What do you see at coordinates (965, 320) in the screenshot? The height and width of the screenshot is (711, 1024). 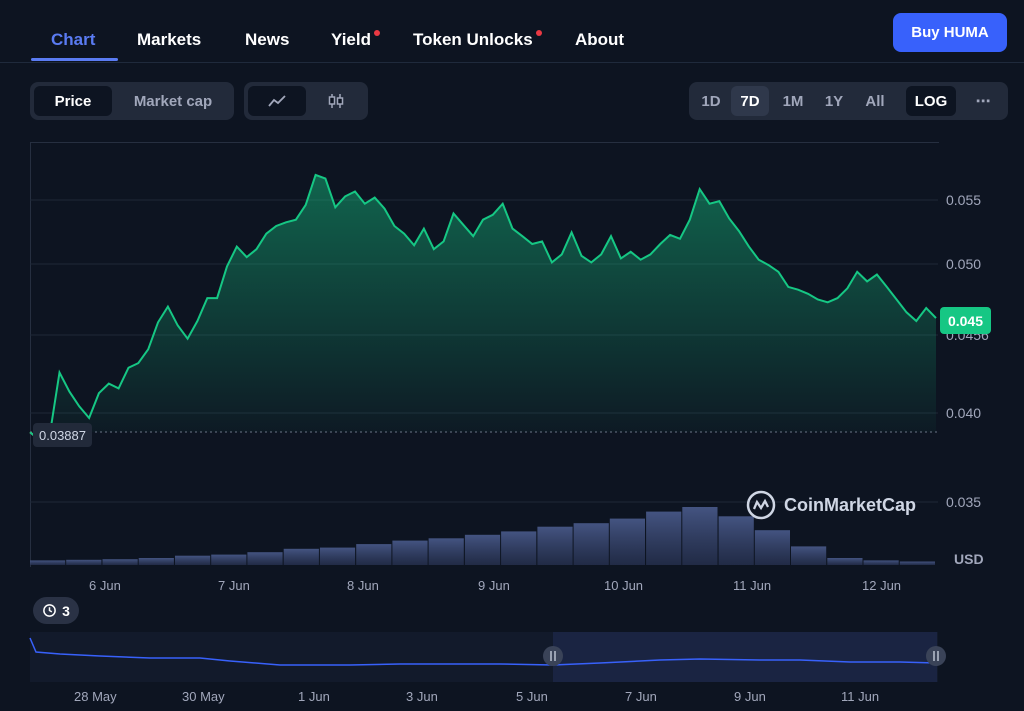 I see `current-price-tag: 0.045` at bounding box center [965, 320].